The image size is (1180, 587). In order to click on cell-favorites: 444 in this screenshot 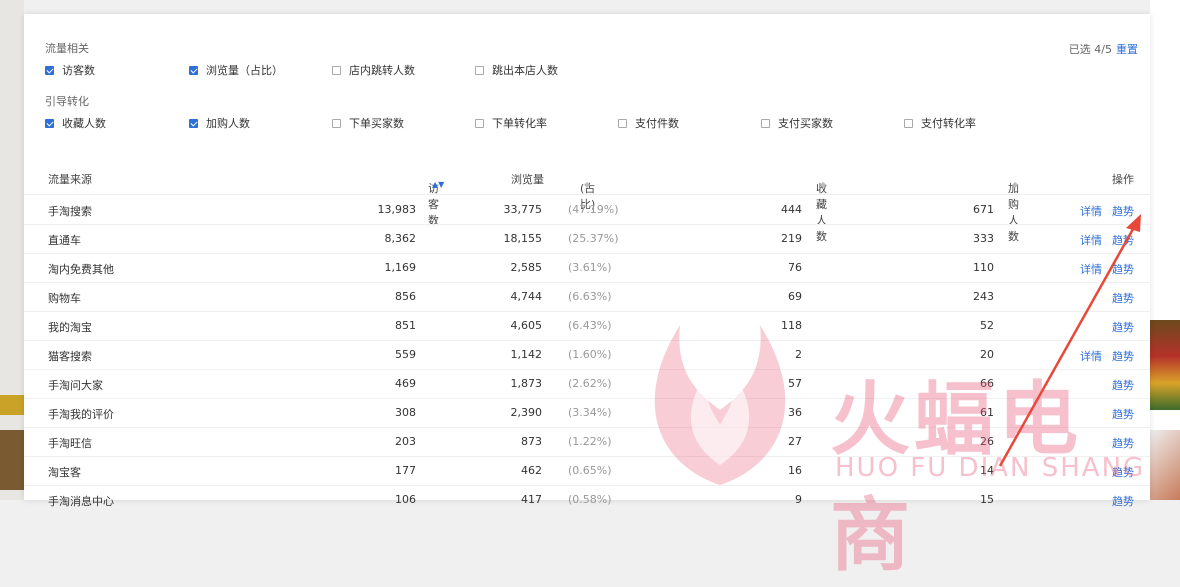, I will do `click(791, 209)`.